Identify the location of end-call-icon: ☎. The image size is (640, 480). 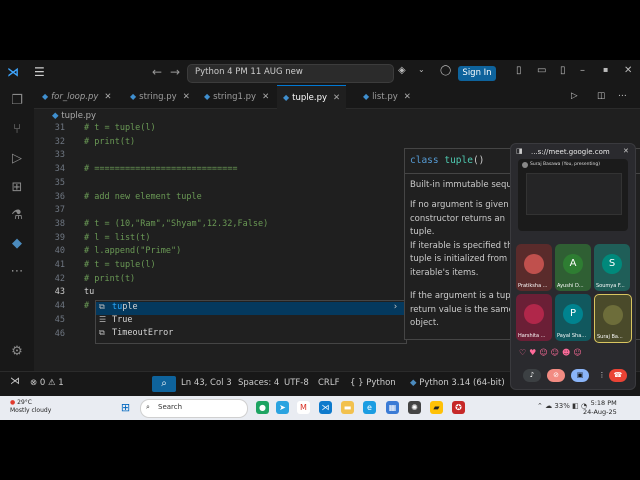
(618, 375).